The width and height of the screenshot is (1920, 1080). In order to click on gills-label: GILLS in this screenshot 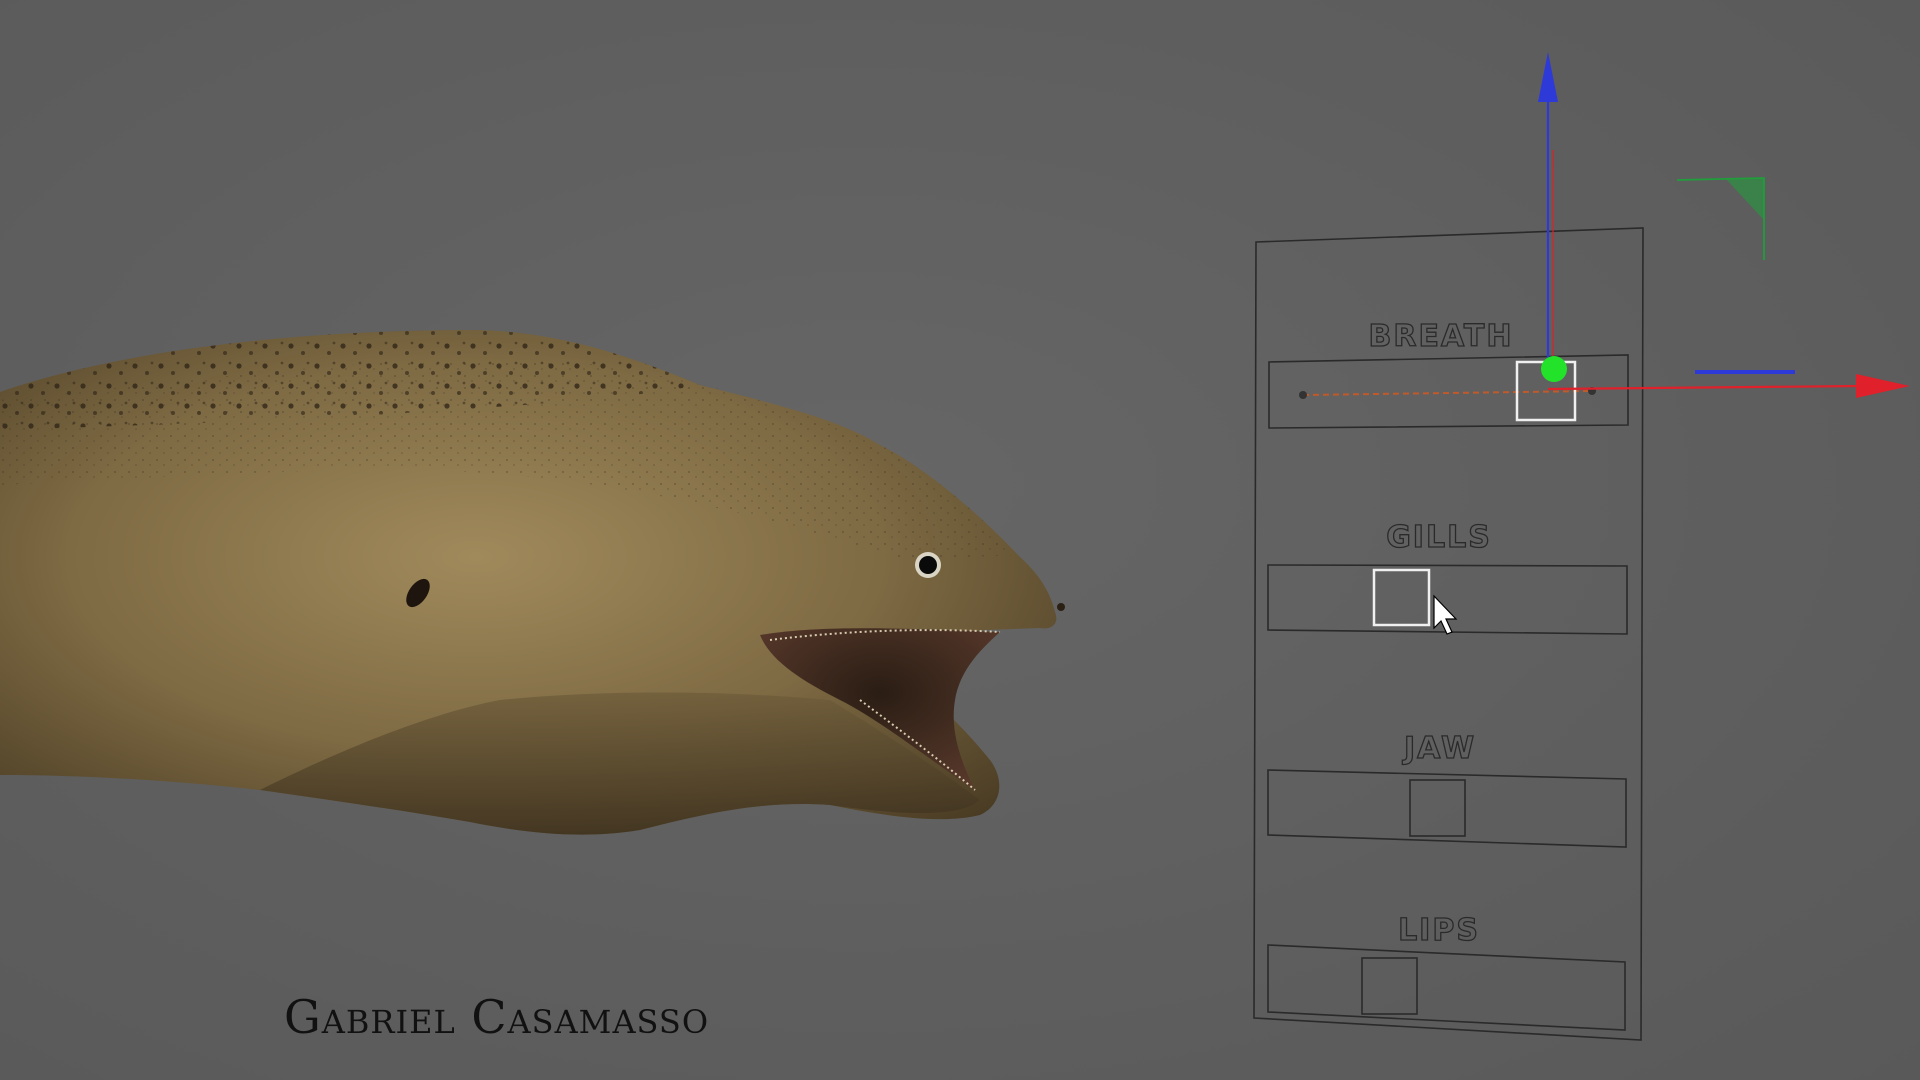, I will do `click(1439, 537)`.